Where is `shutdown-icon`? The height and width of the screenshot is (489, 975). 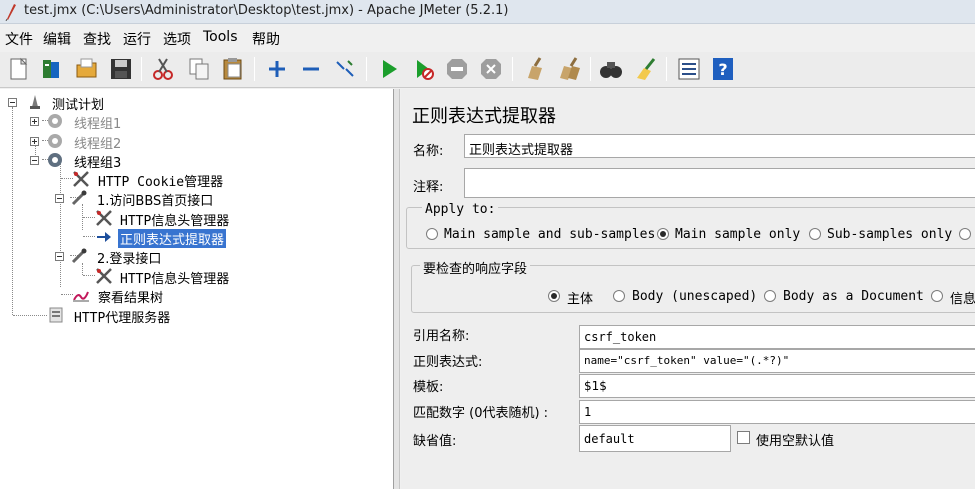 shutdown-icon is located at coordinates (491, 69).